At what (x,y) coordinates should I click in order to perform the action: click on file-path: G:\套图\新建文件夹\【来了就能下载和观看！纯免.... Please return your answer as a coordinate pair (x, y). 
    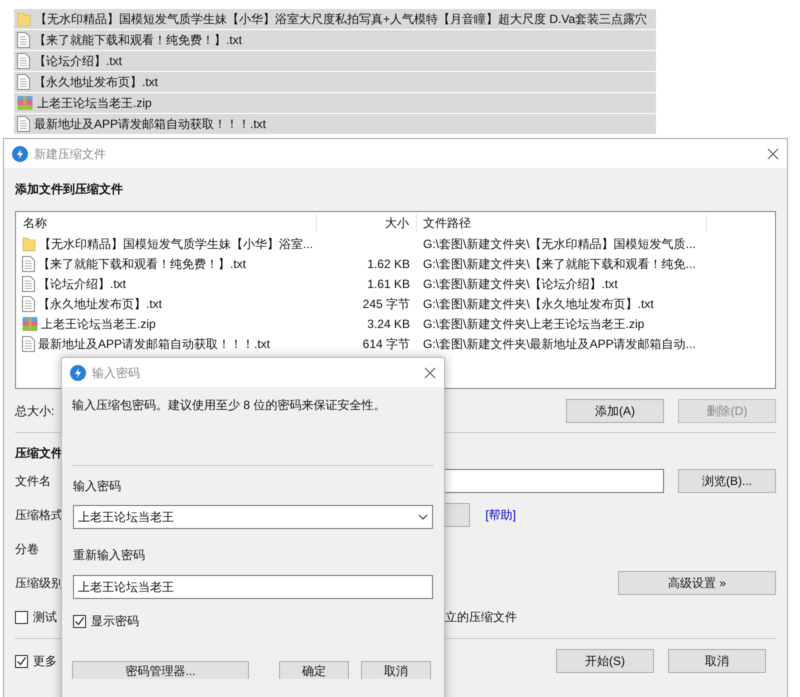
    Looking at the image, I should click on (559, 264).